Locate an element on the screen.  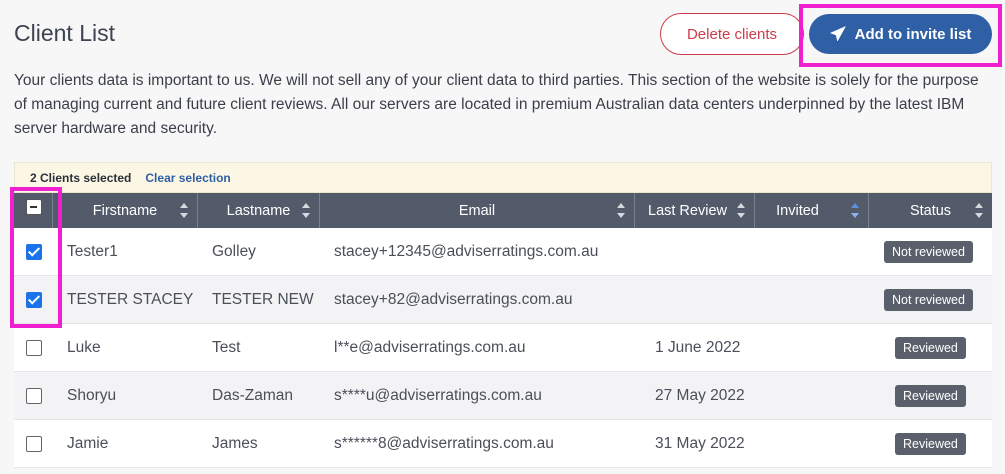
delete-clients-button: Delete clients is located at coordinates (732, 34).